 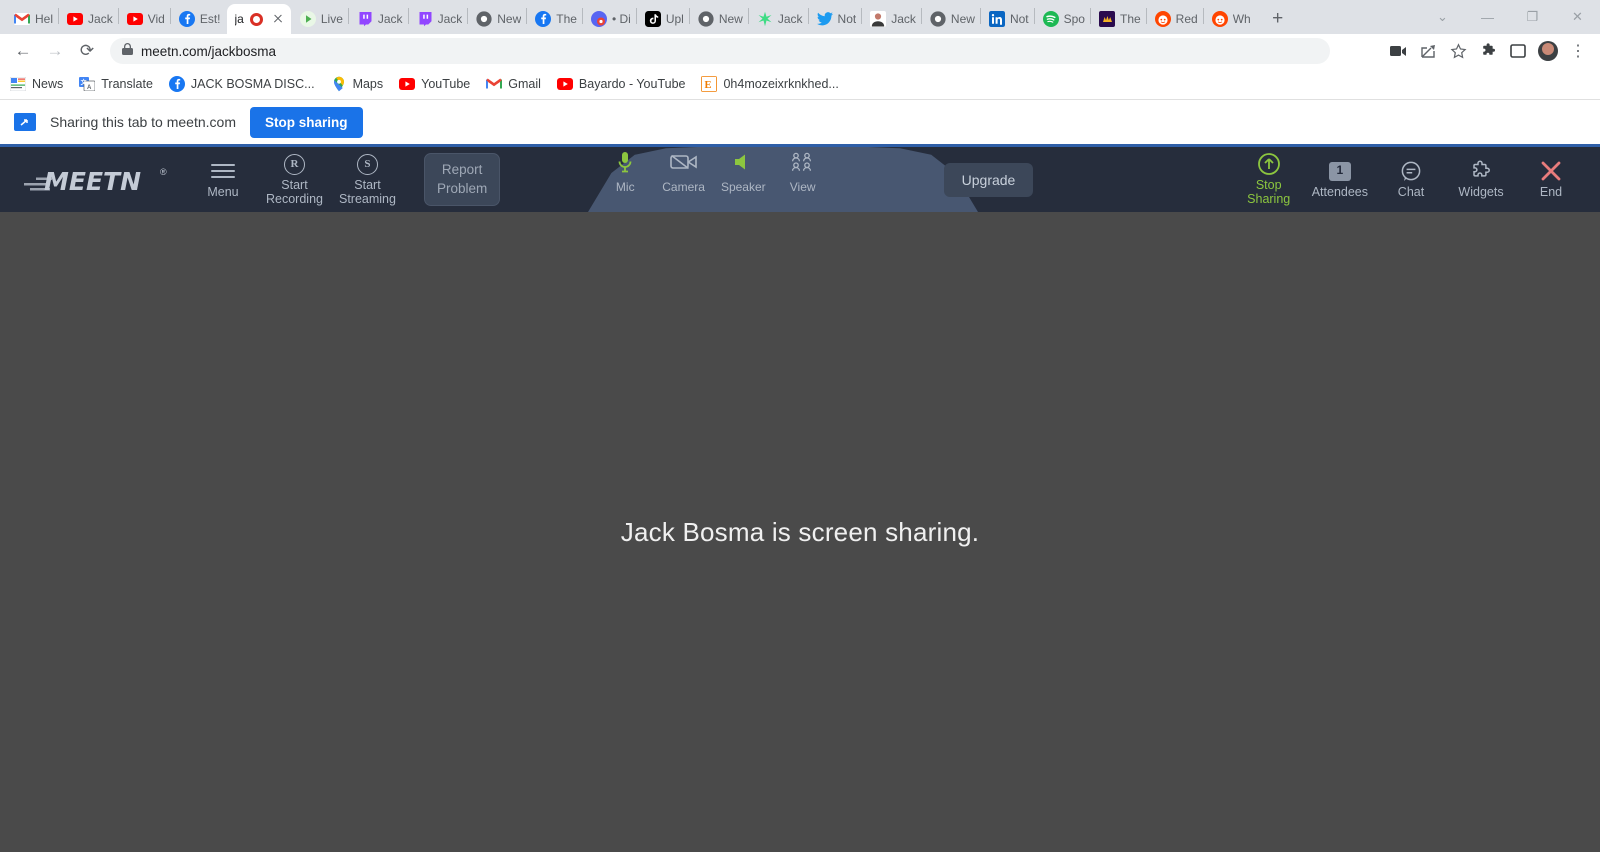 What do you see at coordinates (1458, 51) in the screenshot?
I see `bookmark-star-icon` at bounding box center [1458, 51].